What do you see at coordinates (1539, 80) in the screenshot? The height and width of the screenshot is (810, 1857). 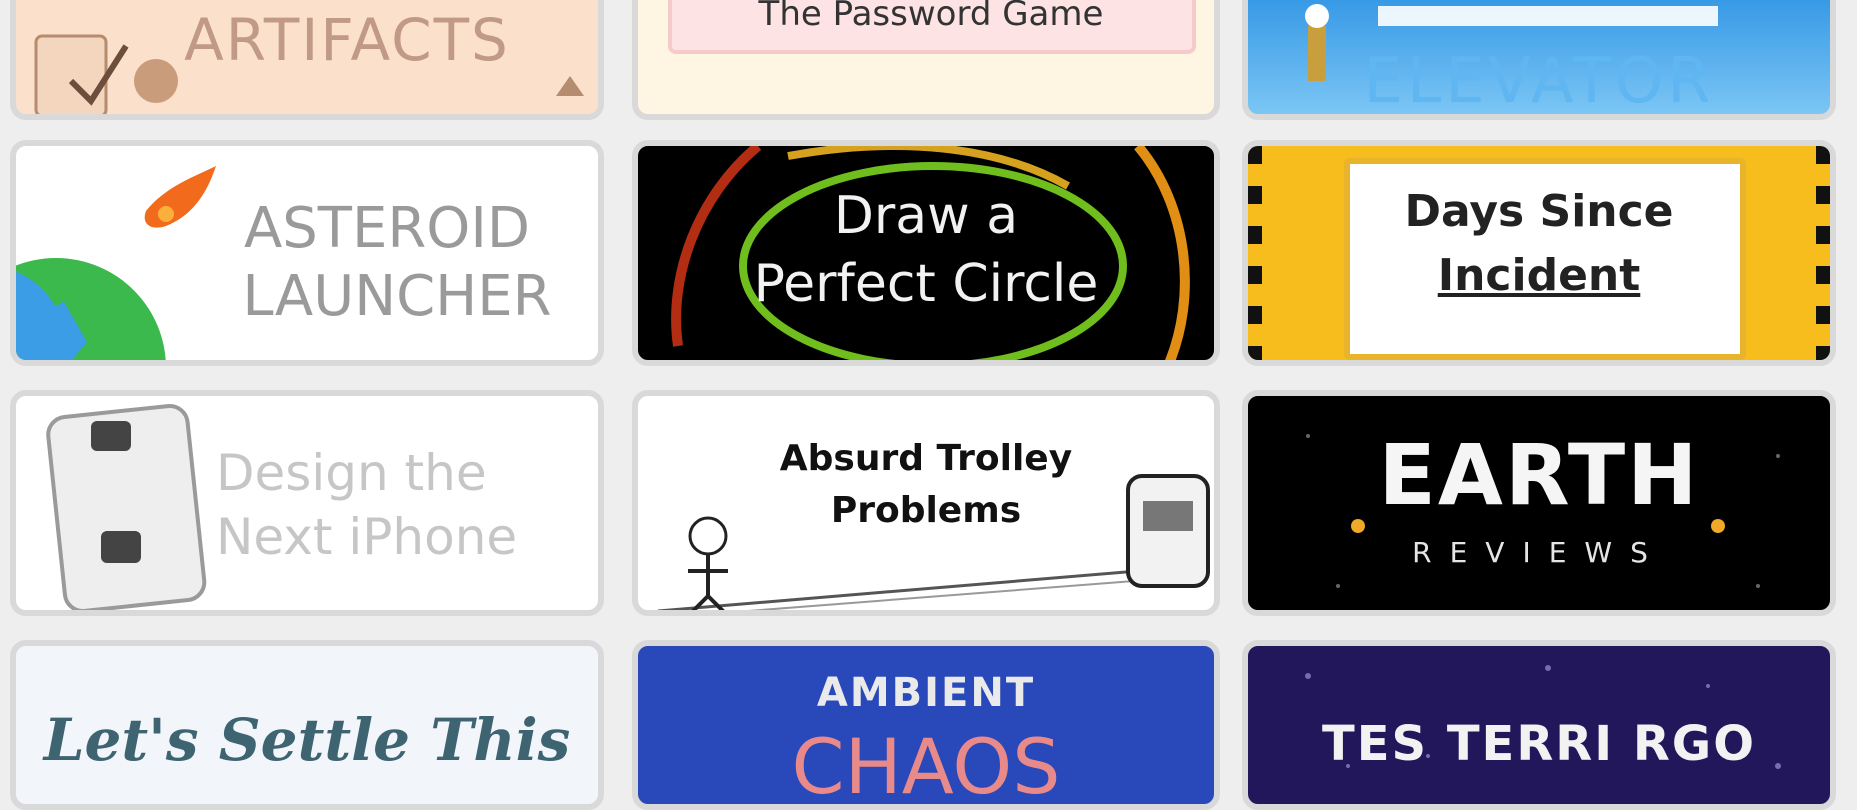 I see `tile-title: ELEVATOR` at bounding box center [1539, 80].